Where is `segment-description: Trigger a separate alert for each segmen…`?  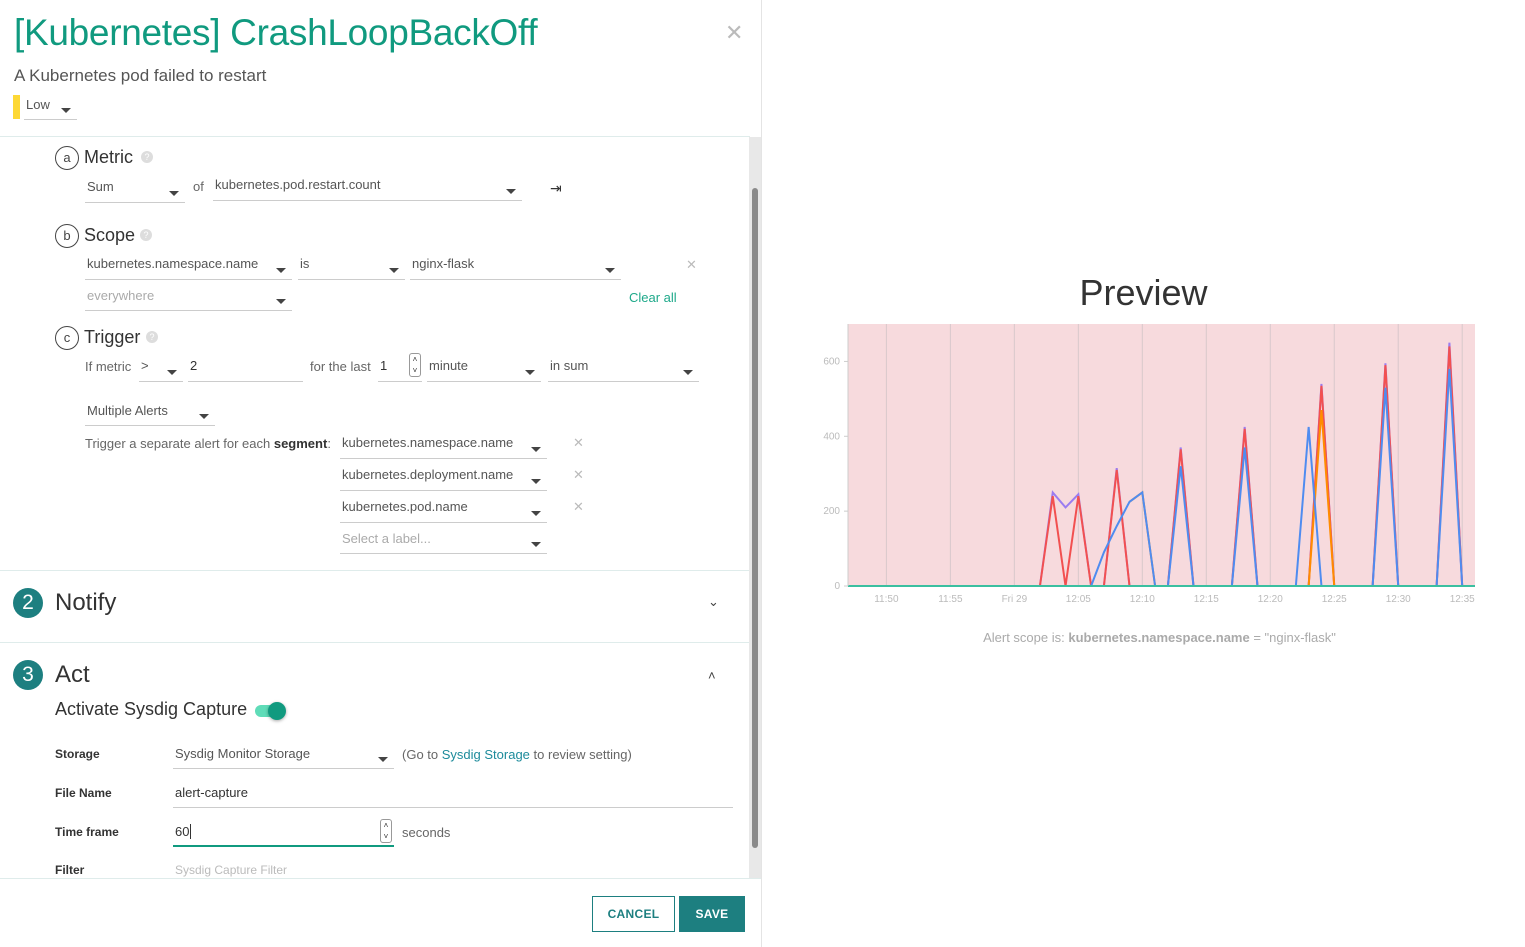
segment-description: Trigger a separate alert for each segmen… is located at coordinates (208, 443).